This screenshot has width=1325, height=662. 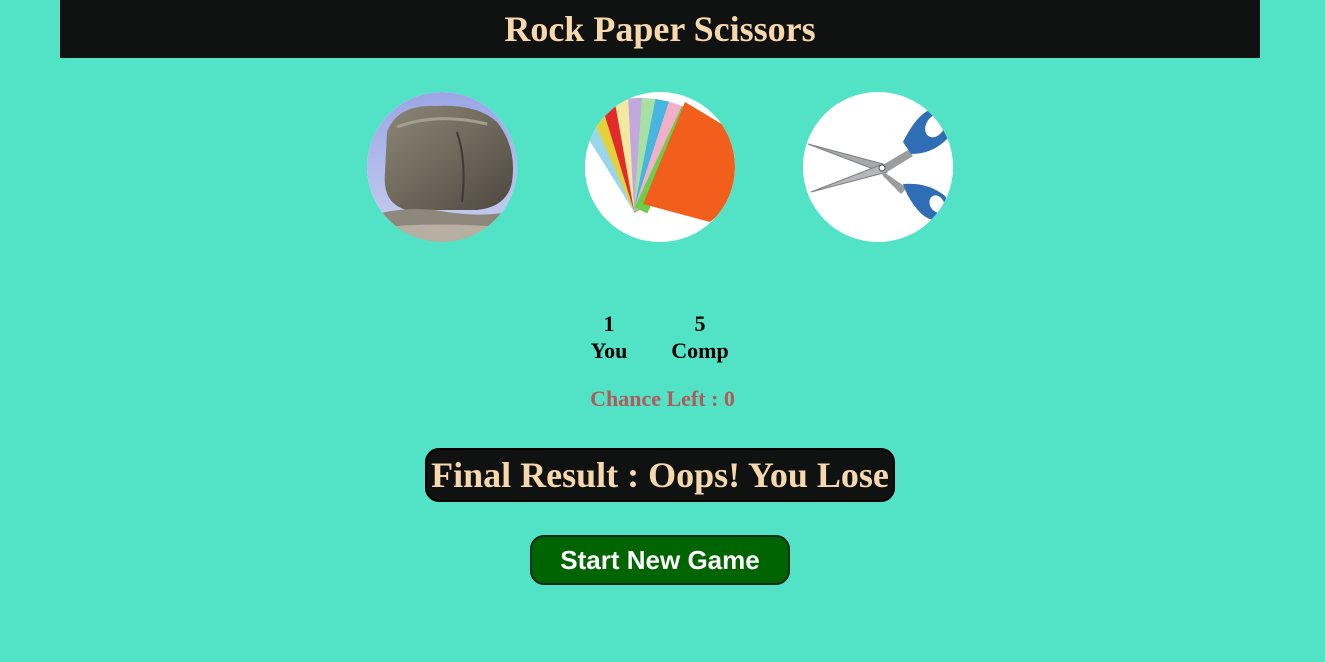 What do you see at coordinates (700, 337) in the screenshot?
I see `comp-score-block: 5 Comp` at bounding box center [700, 337].